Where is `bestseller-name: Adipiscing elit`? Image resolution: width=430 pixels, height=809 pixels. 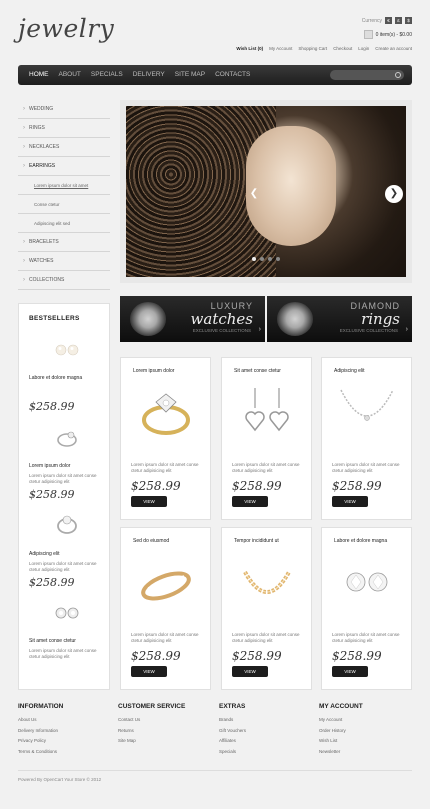 bestseller-name: Adipiscing elit is located at coordinates (44, 554).